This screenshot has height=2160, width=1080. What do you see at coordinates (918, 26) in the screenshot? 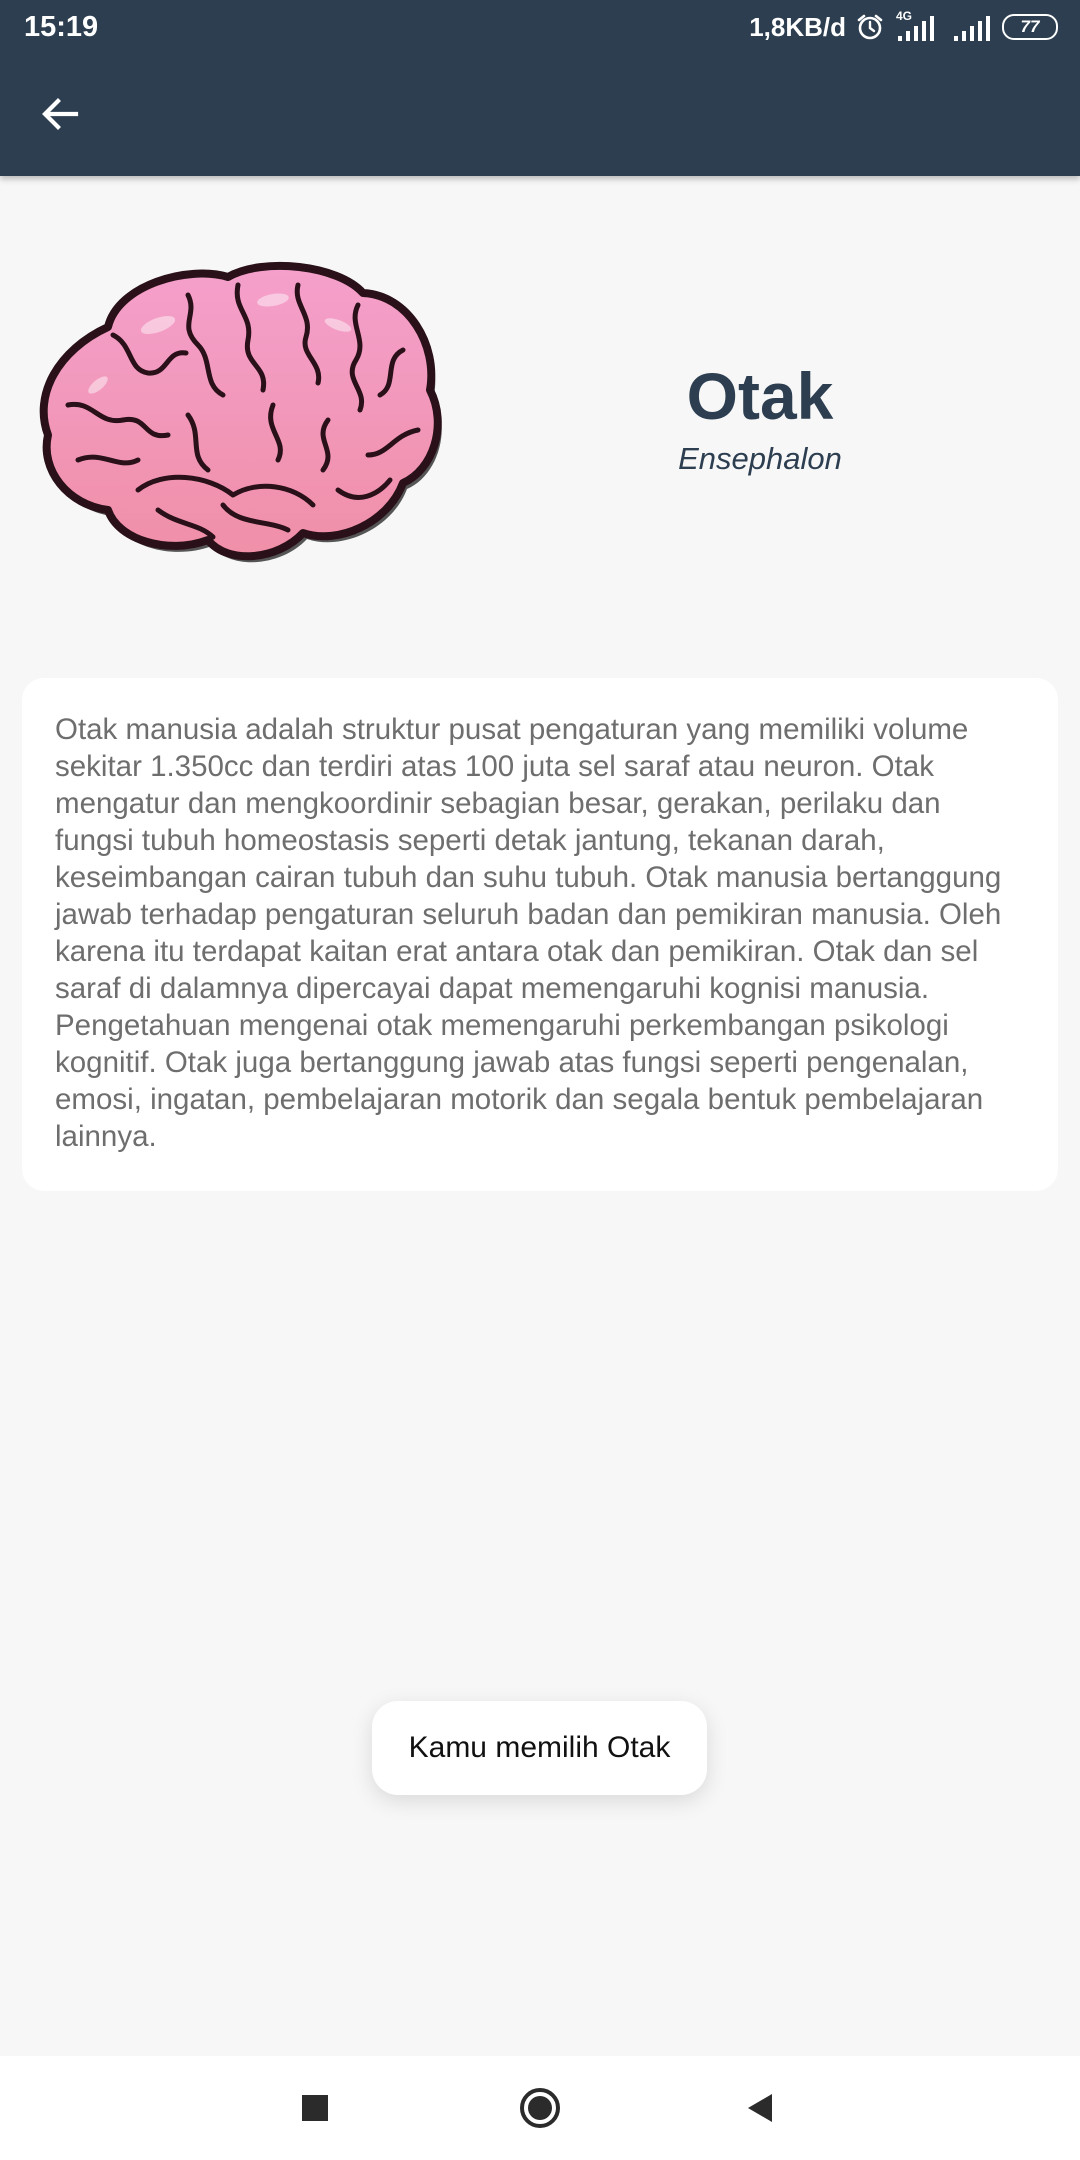
I see `signal-4g-icon: 4G` at bounding box center [918, 26].